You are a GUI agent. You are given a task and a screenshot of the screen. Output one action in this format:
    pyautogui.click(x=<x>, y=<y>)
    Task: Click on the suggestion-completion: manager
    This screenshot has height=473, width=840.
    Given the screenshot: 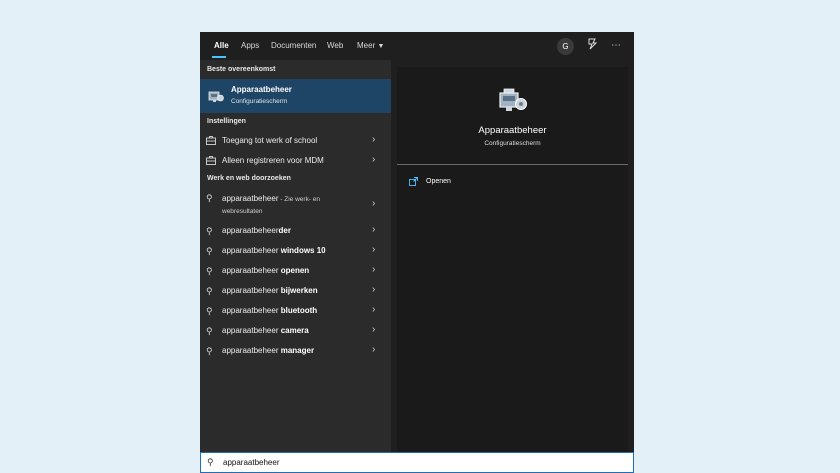 What is the action you would take?
    pyautogui.click(x=297, y=350)
    